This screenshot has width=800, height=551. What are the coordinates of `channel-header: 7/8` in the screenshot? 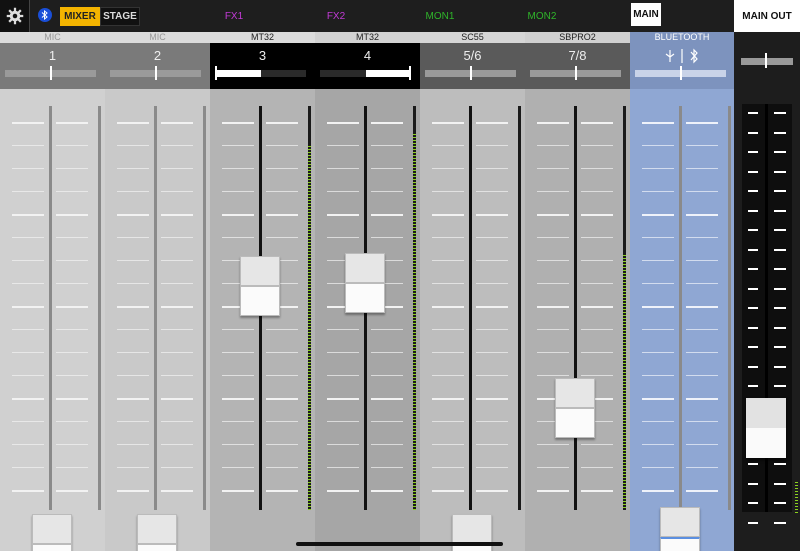 It's located at (577, 66).